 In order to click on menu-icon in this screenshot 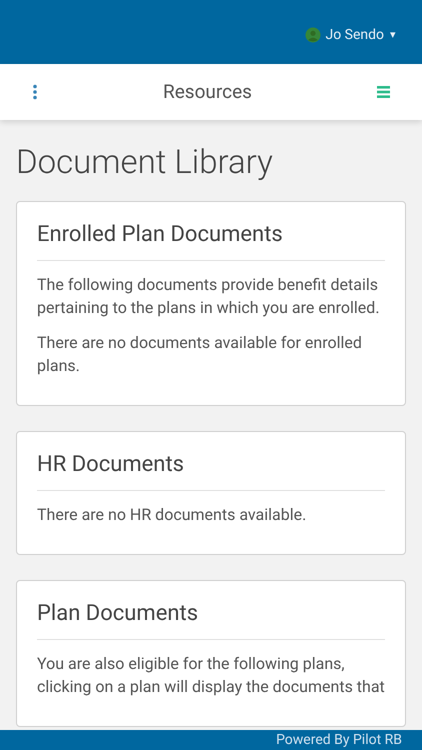, I will do `click(383, 92)`.